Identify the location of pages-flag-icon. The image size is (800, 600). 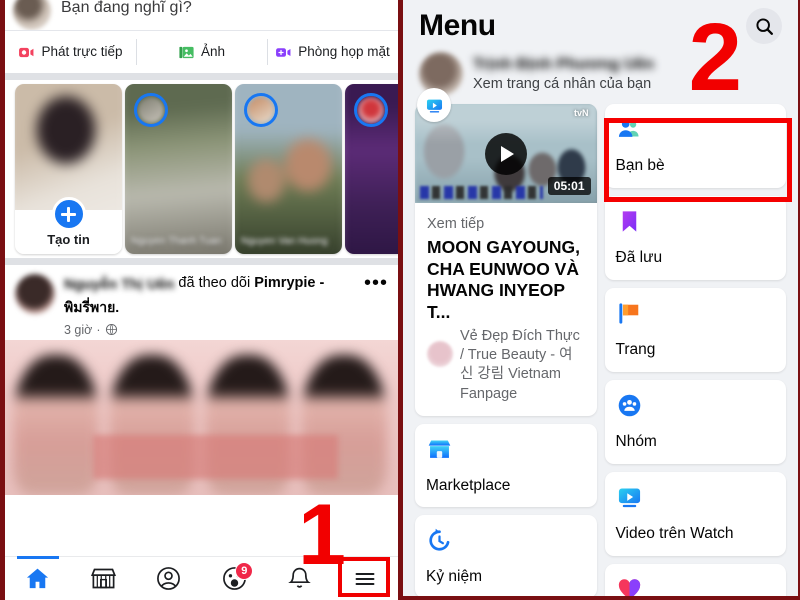
(628, 313).